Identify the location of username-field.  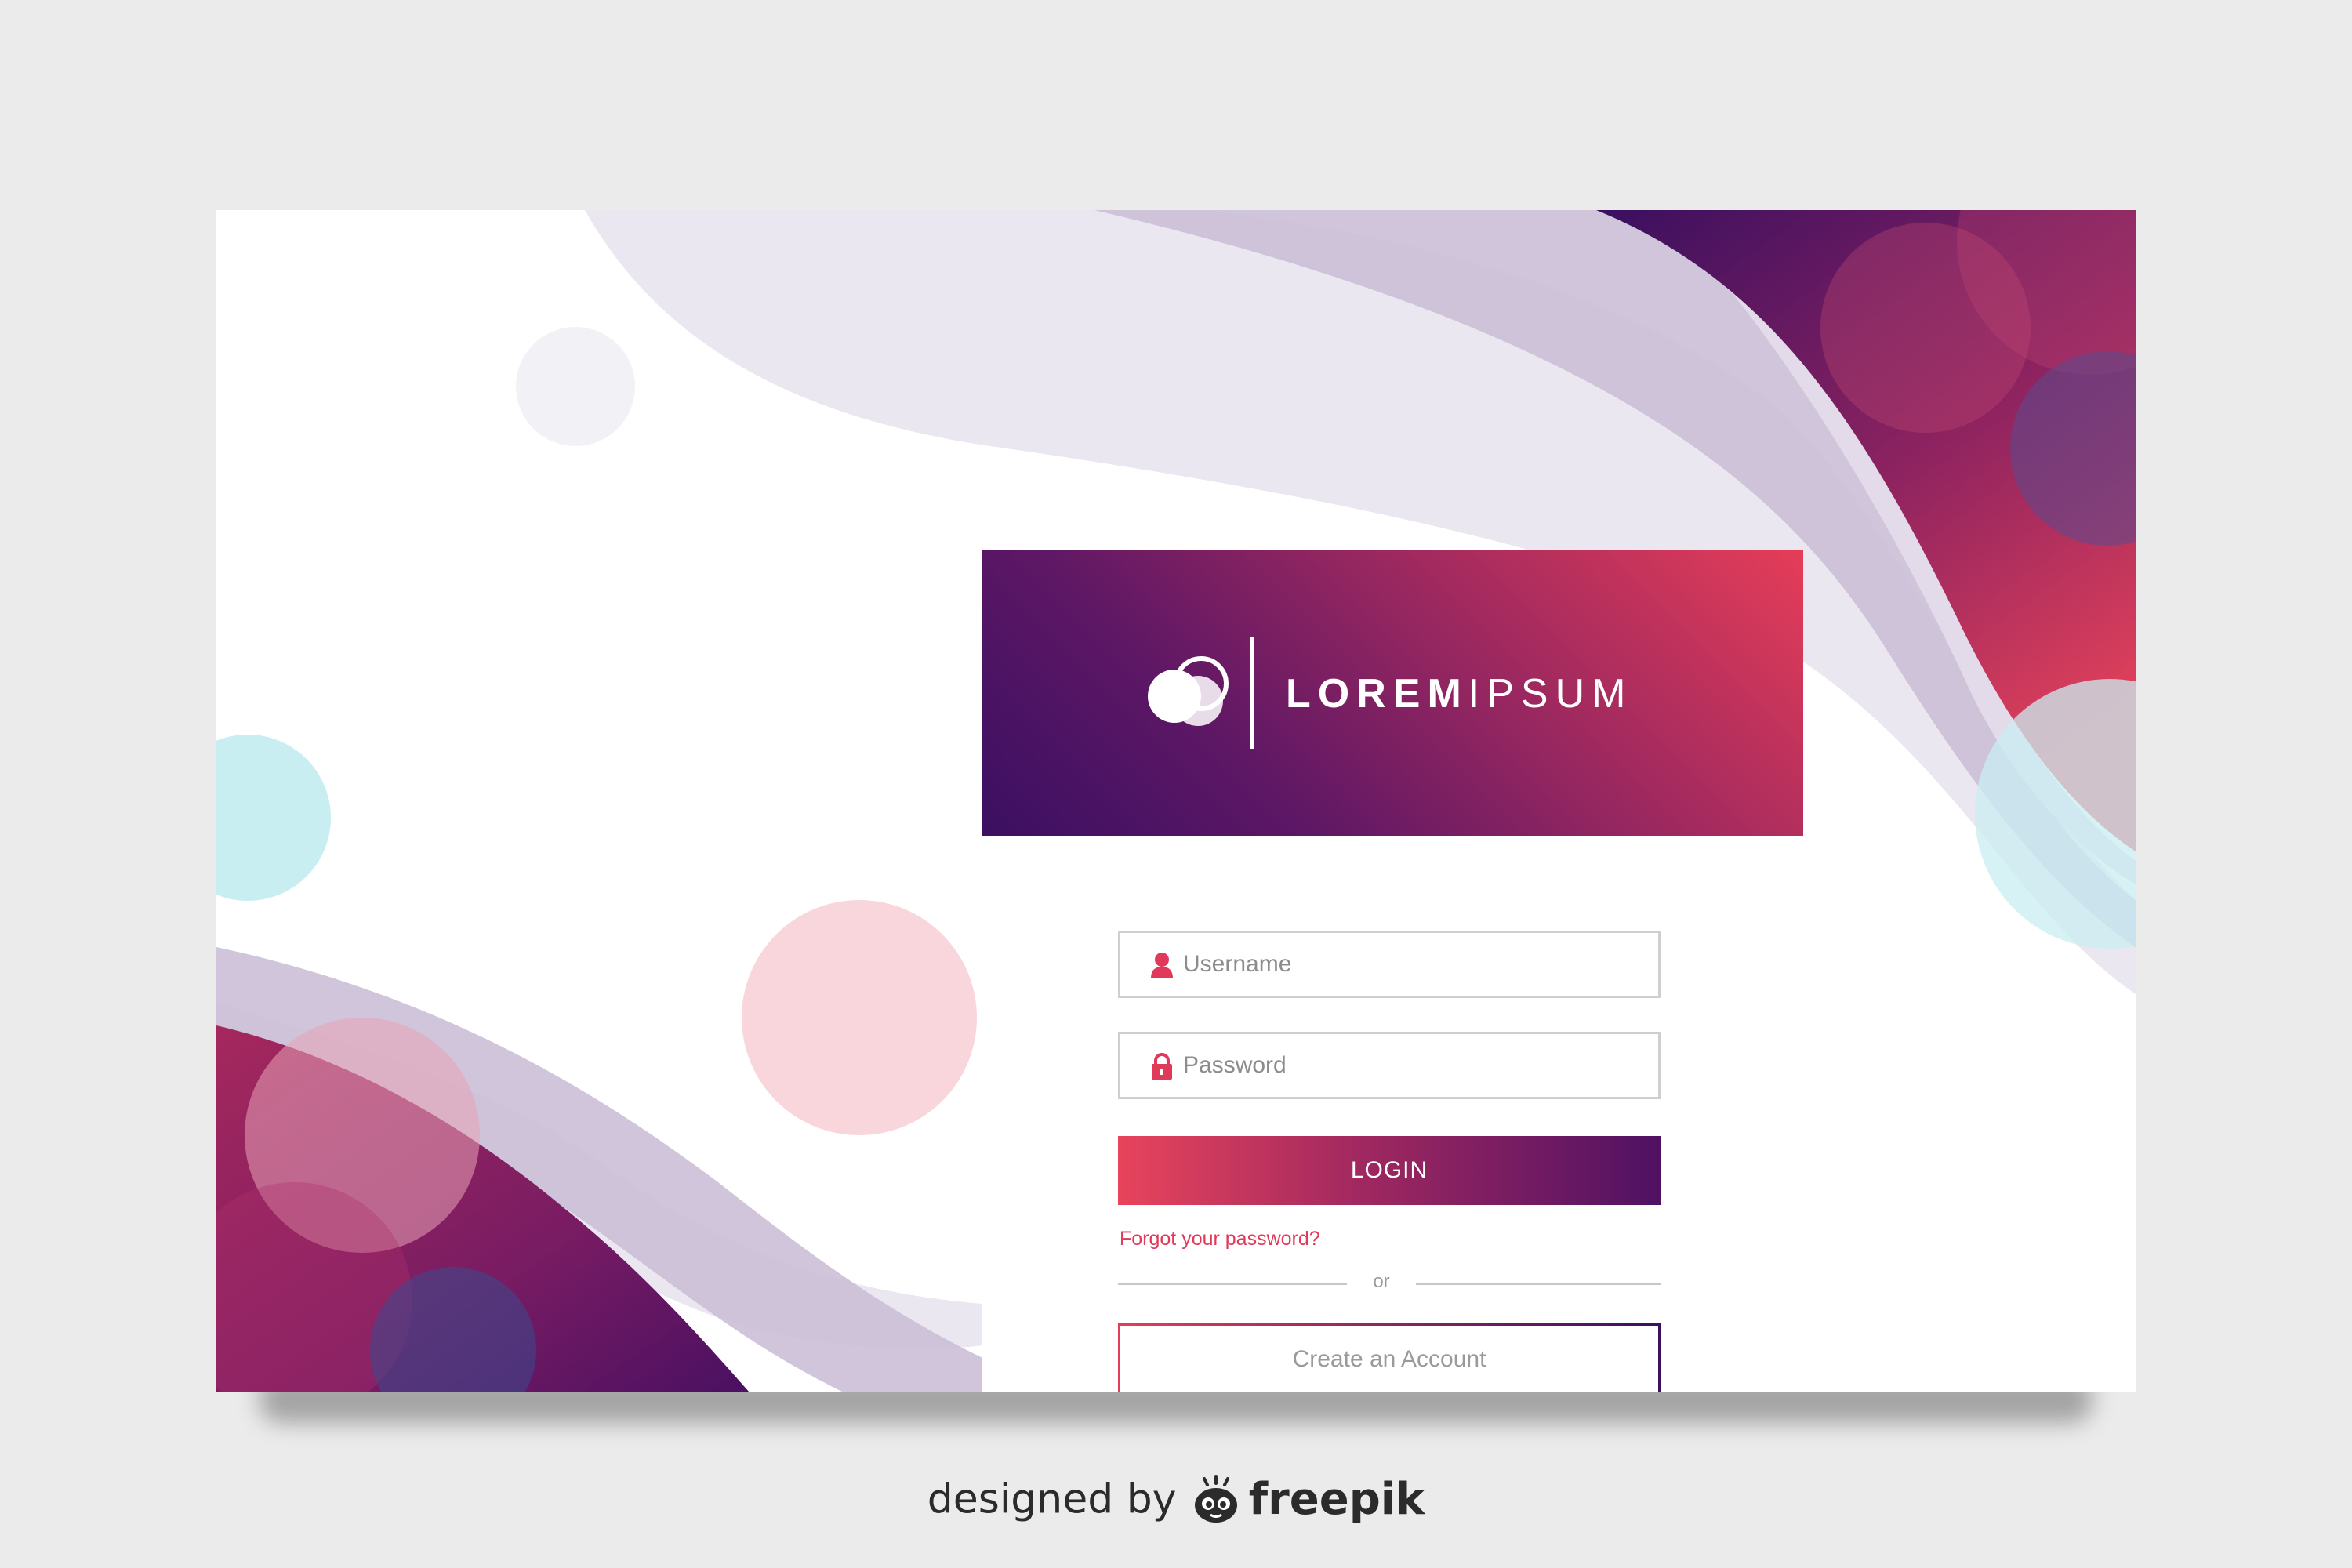
(1389, 964).